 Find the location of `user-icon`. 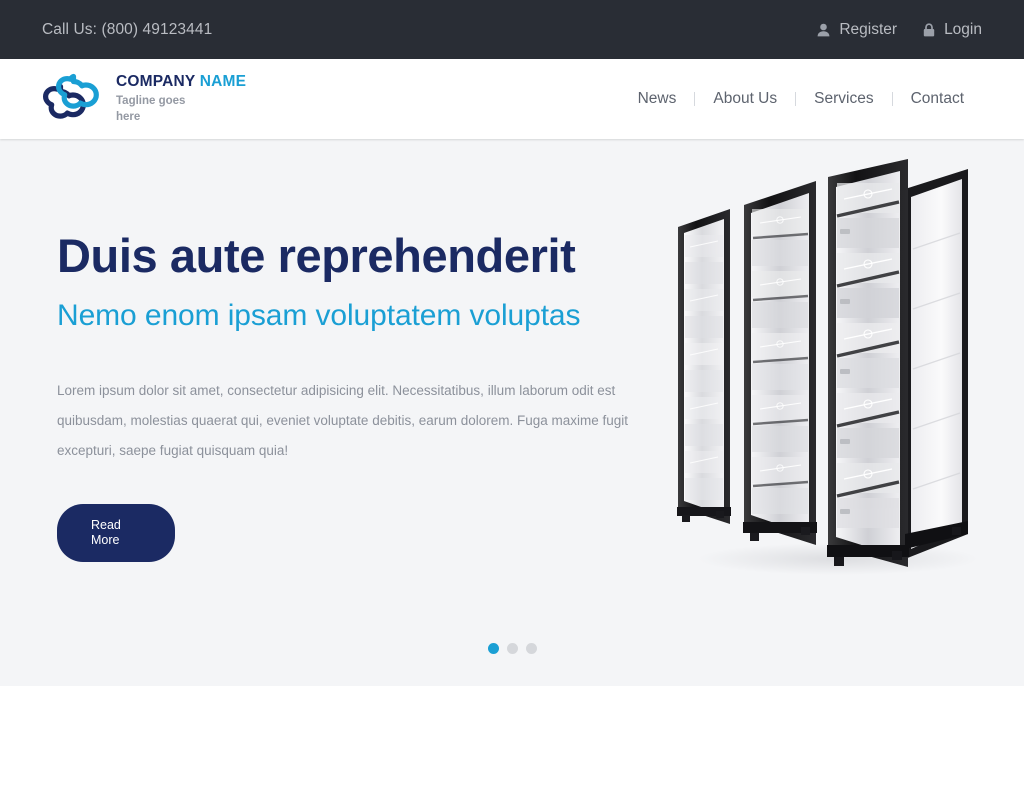

user-icon is located at coordinates (823, 30).